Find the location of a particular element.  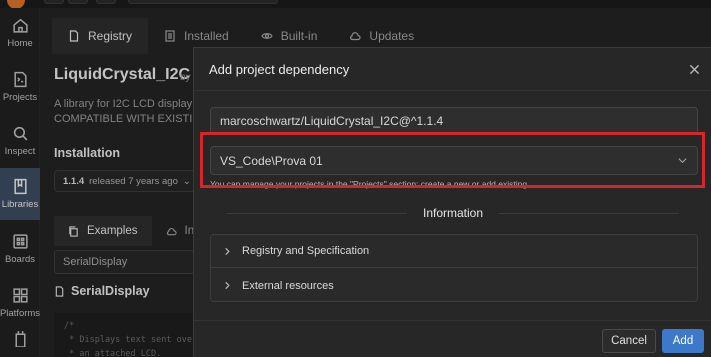

accordion-registry-spec: Registry and Specification is located at coordinates (454, 251).